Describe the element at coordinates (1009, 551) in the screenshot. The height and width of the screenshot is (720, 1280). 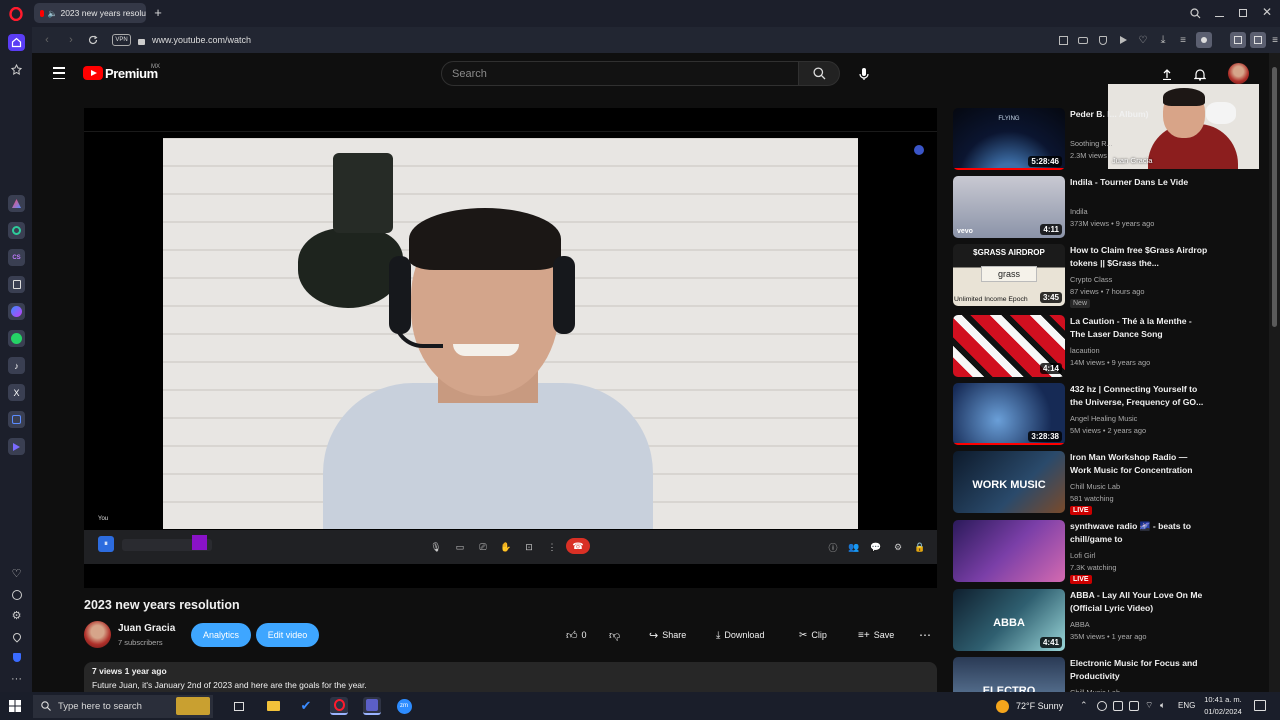
I see `video-thumbnail` at that location.